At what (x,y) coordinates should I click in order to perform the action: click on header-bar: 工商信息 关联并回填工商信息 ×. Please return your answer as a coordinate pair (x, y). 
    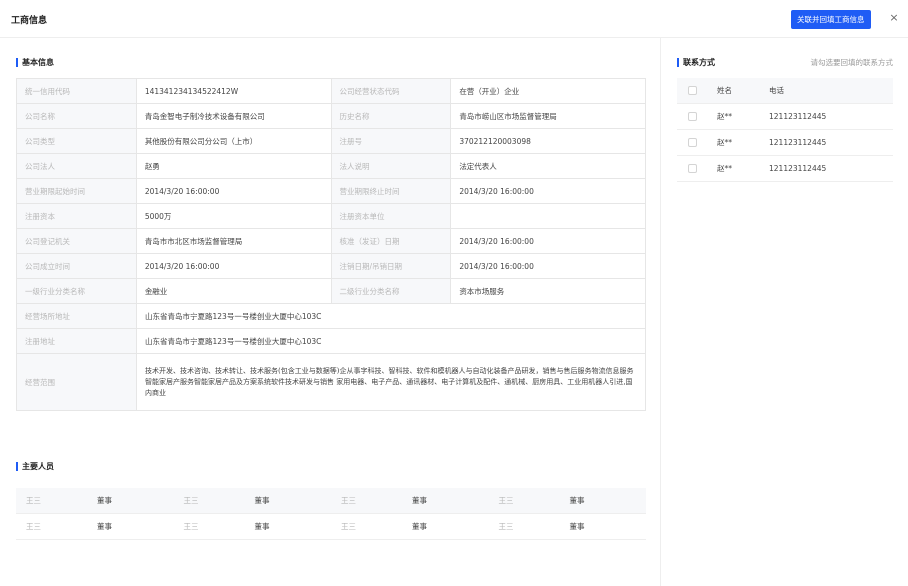
    Looking at the image, I should click on (454, 19).